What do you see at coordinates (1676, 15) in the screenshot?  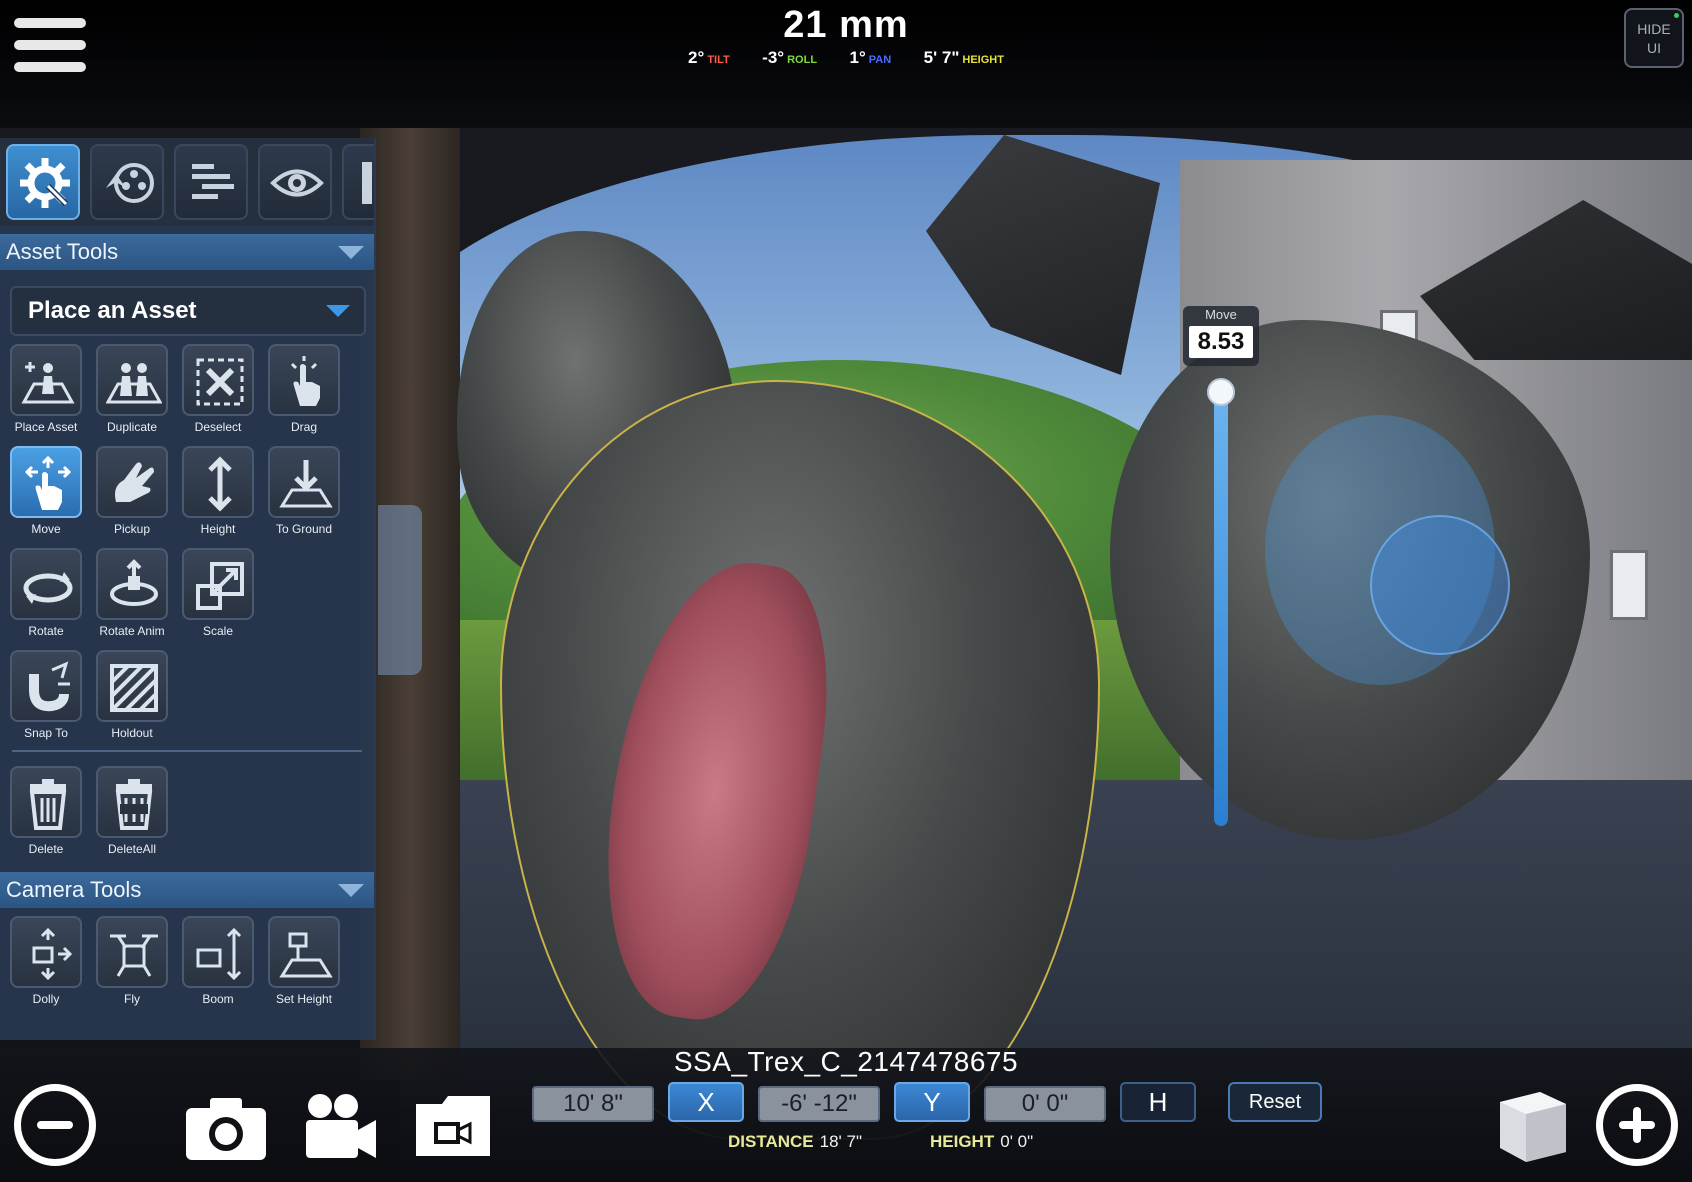 I see `status-dot` at bounding box center [1676, 15].